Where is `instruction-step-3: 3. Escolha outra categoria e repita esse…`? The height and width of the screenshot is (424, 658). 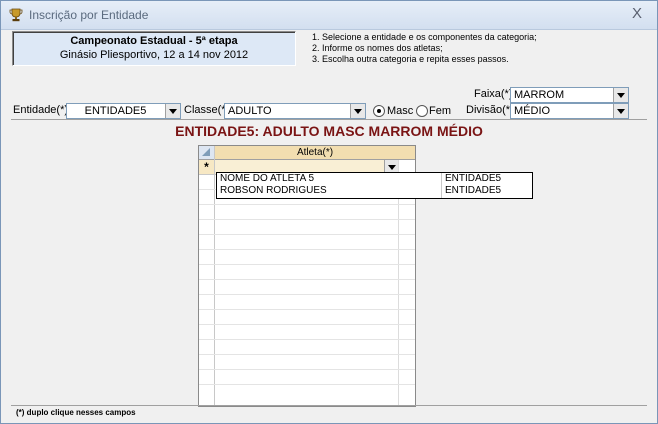 instruction-step-3: 3. Escolha outra categoria e repita esse… is located at coordinates (410, 59).